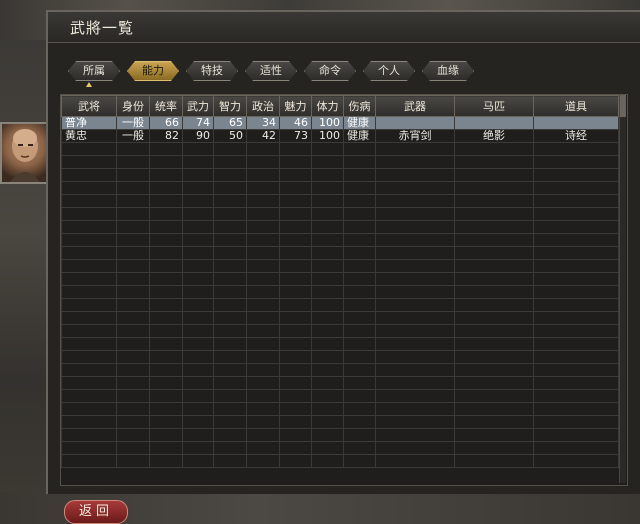  Describe the element at coordinates (340, 136) in the screenshot. I see `table-row: 黄忠 一般 82 90 50 42 73 100 健康 赤宵剑 绝影 诗经` at that location.